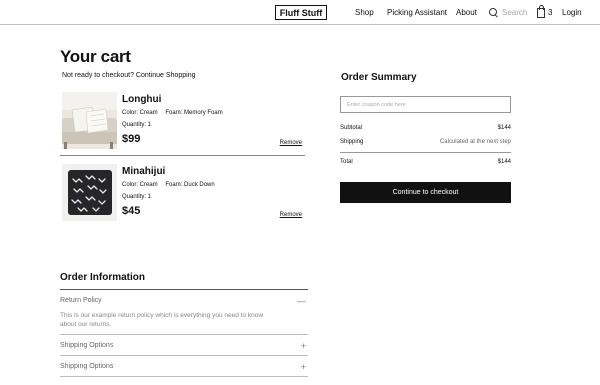  What do you see at coordinates (417, 12) in the screenshot?
I see `nav-picking-assistant: Picking Assistant` at bounding box center [417, 12].